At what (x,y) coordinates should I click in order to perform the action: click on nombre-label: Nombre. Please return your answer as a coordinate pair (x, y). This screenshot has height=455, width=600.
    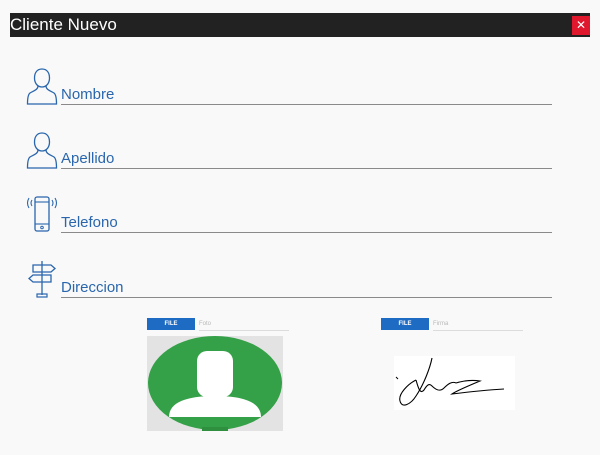
    Looking at the image, I should click on (88, 94).